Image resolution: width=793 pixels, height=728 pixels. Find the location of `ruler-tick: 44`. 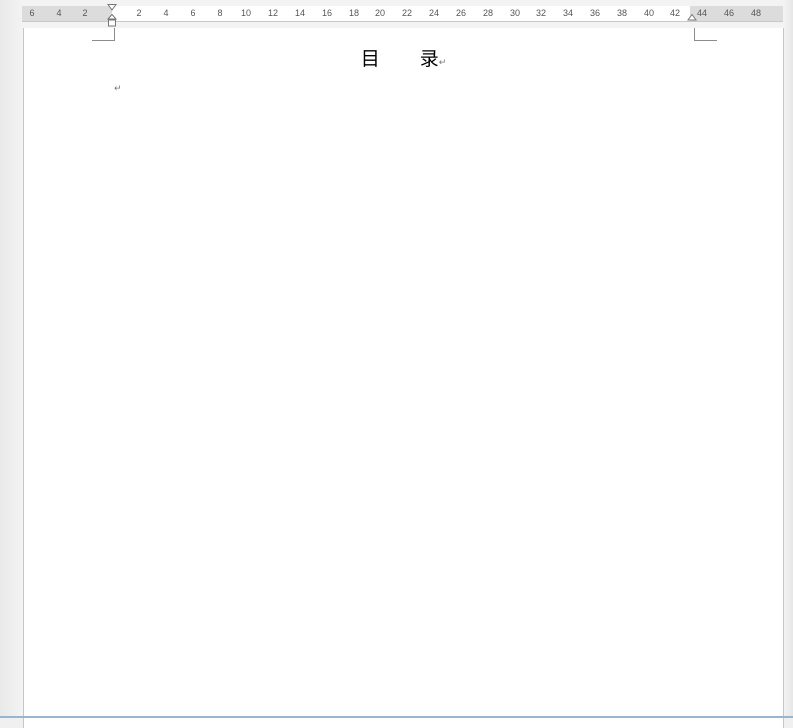

ruler-tick: 44 is located at coordinates (702, 13).